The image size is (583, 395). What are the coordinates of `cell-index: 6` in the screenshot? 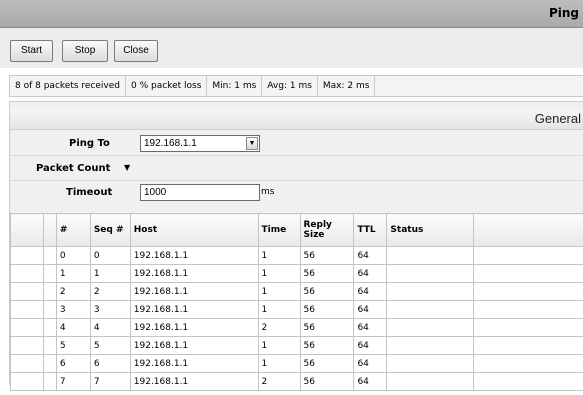 It's located at (73, 363).